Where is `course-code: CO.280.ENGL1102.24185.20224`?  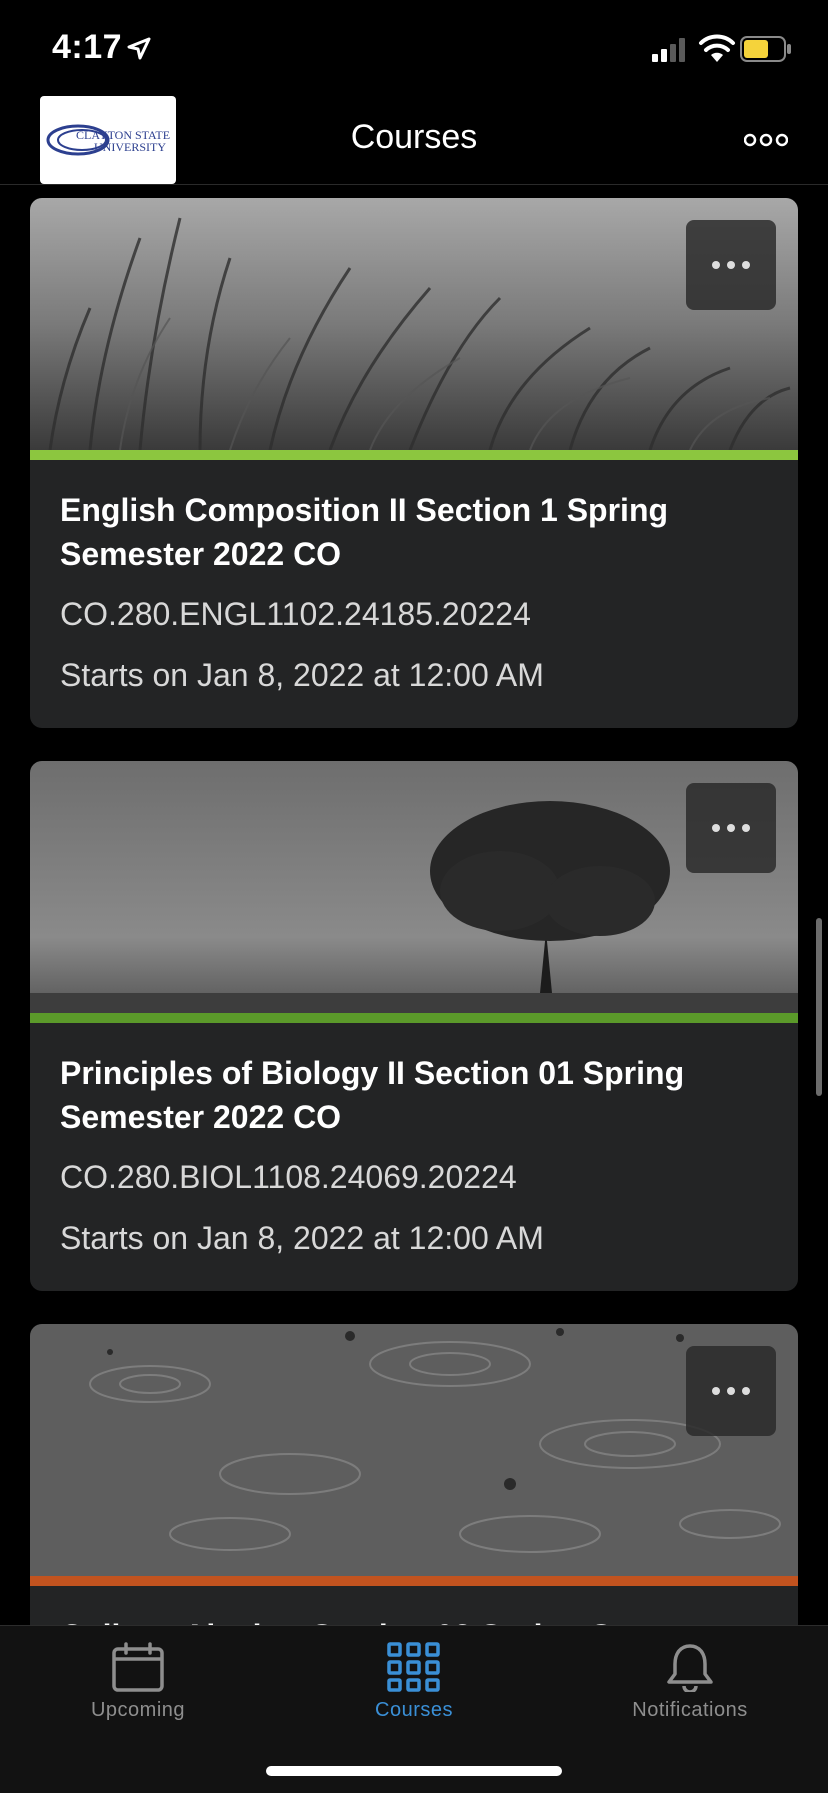
course-code: CO.280.ENGL1102.24185.20224 is located at coordinates (295, 614).